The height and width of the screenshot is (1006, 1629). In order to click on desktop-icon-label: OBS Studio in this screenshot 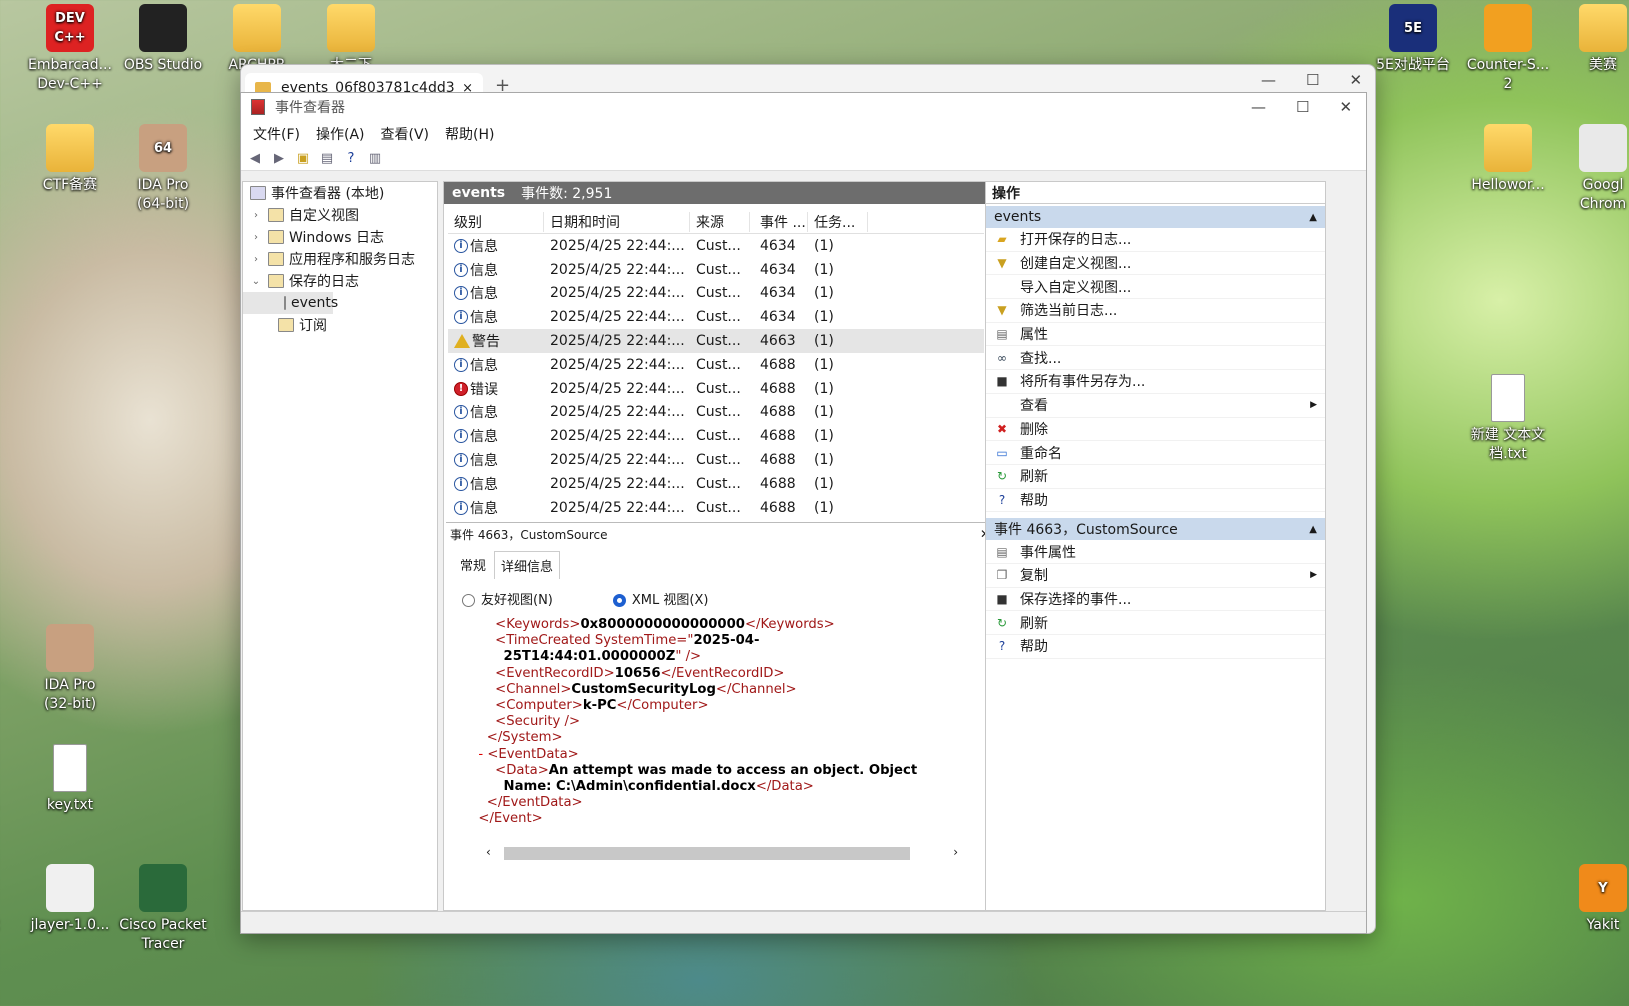, I will do `click(163, 65)`.